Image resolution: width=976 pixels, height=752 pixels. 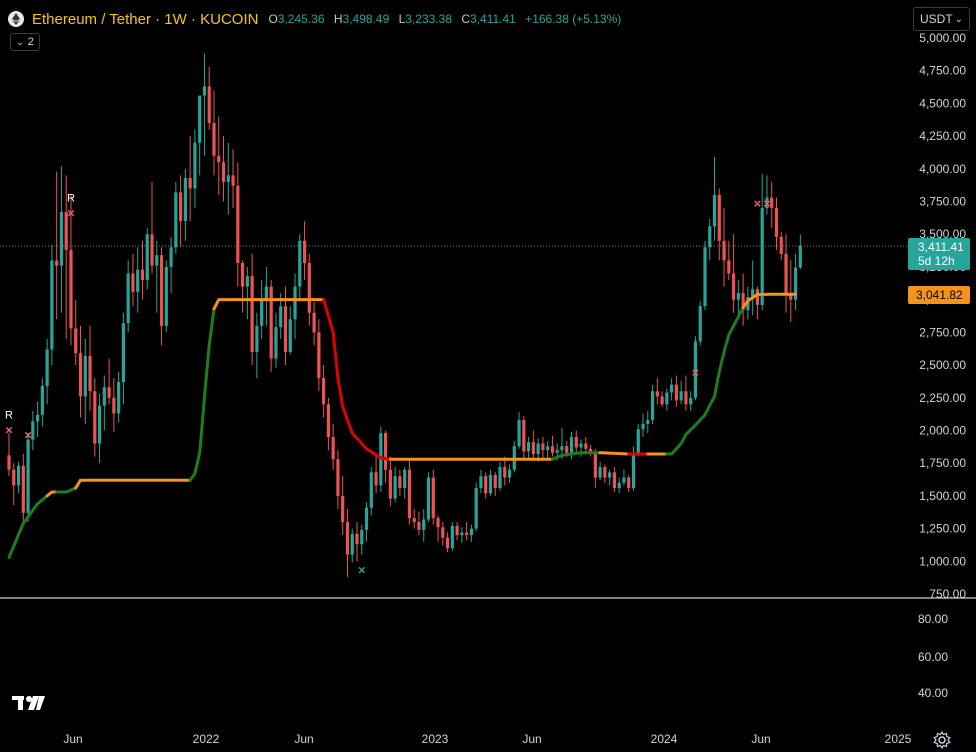 What do you see at coordinates (366, 19) in the screenshot?
I see `high-value: 3,498.49` at bounding box center [366, 19].